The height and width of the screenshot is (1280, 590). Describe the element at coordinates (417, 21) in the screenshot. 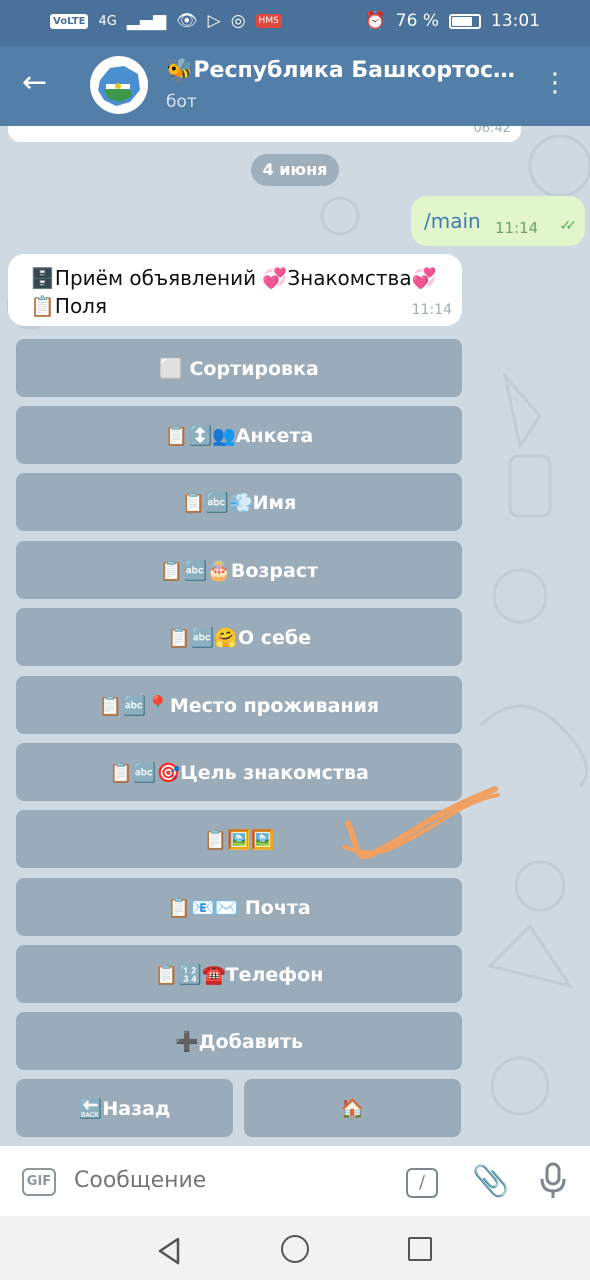

I see `battery-percent: 76 %` at that location.